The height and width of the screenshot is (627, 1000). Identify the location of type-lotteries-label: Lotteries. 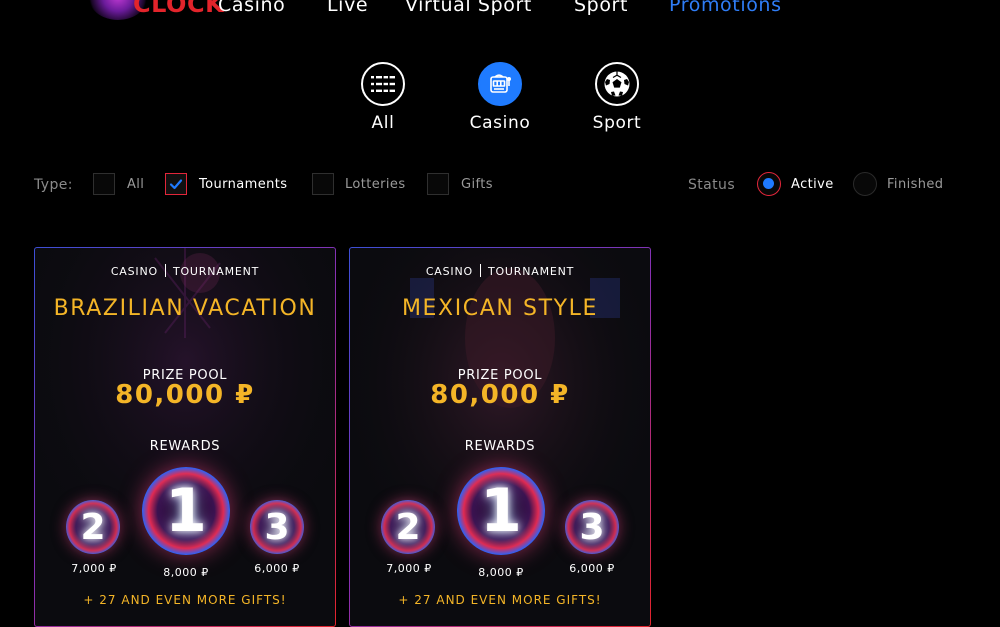
(375, 184).